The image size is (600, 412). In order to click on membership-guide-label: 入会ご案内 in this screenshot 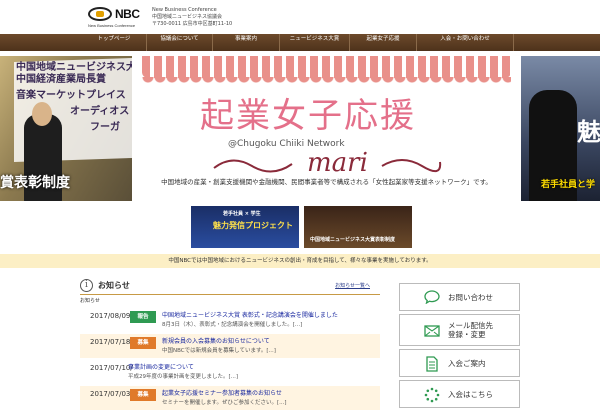, I will do `click(467, 363)`.